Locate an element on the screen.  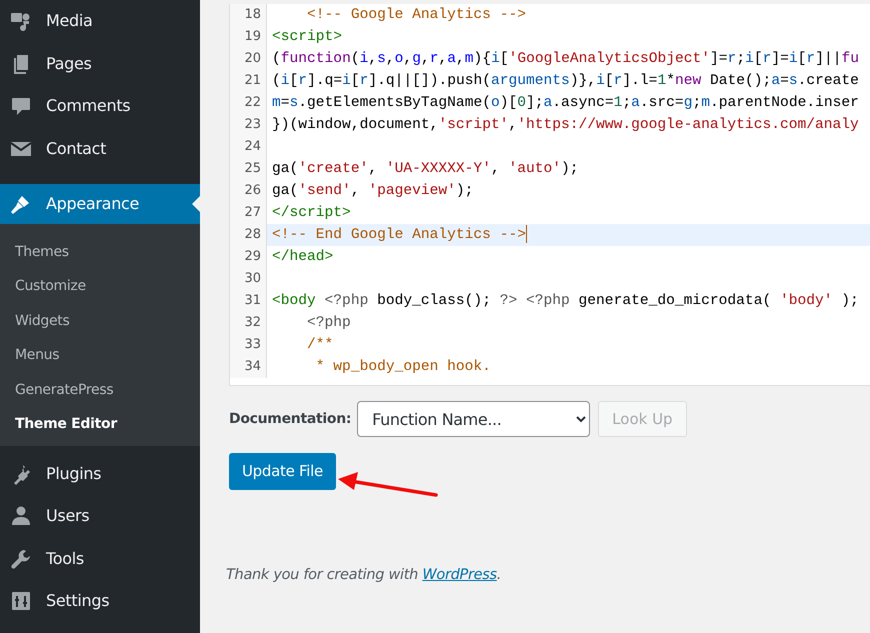
line-number: 19 is located at coordinates (248, 37).